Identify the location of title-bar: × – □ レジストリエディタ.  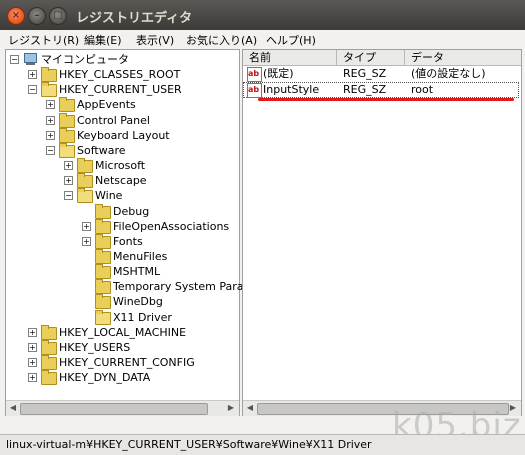
(262, 15).